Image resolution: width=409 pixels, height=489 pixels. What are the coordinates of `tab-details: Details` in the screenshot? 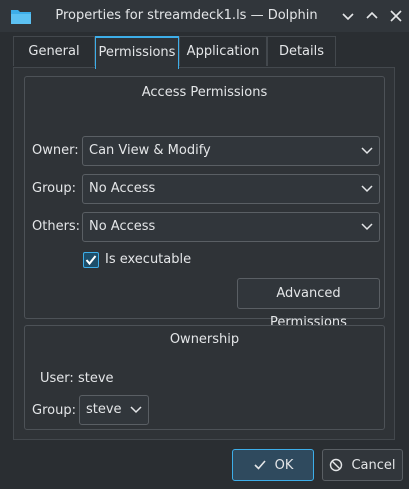 It's located at (301, 51).